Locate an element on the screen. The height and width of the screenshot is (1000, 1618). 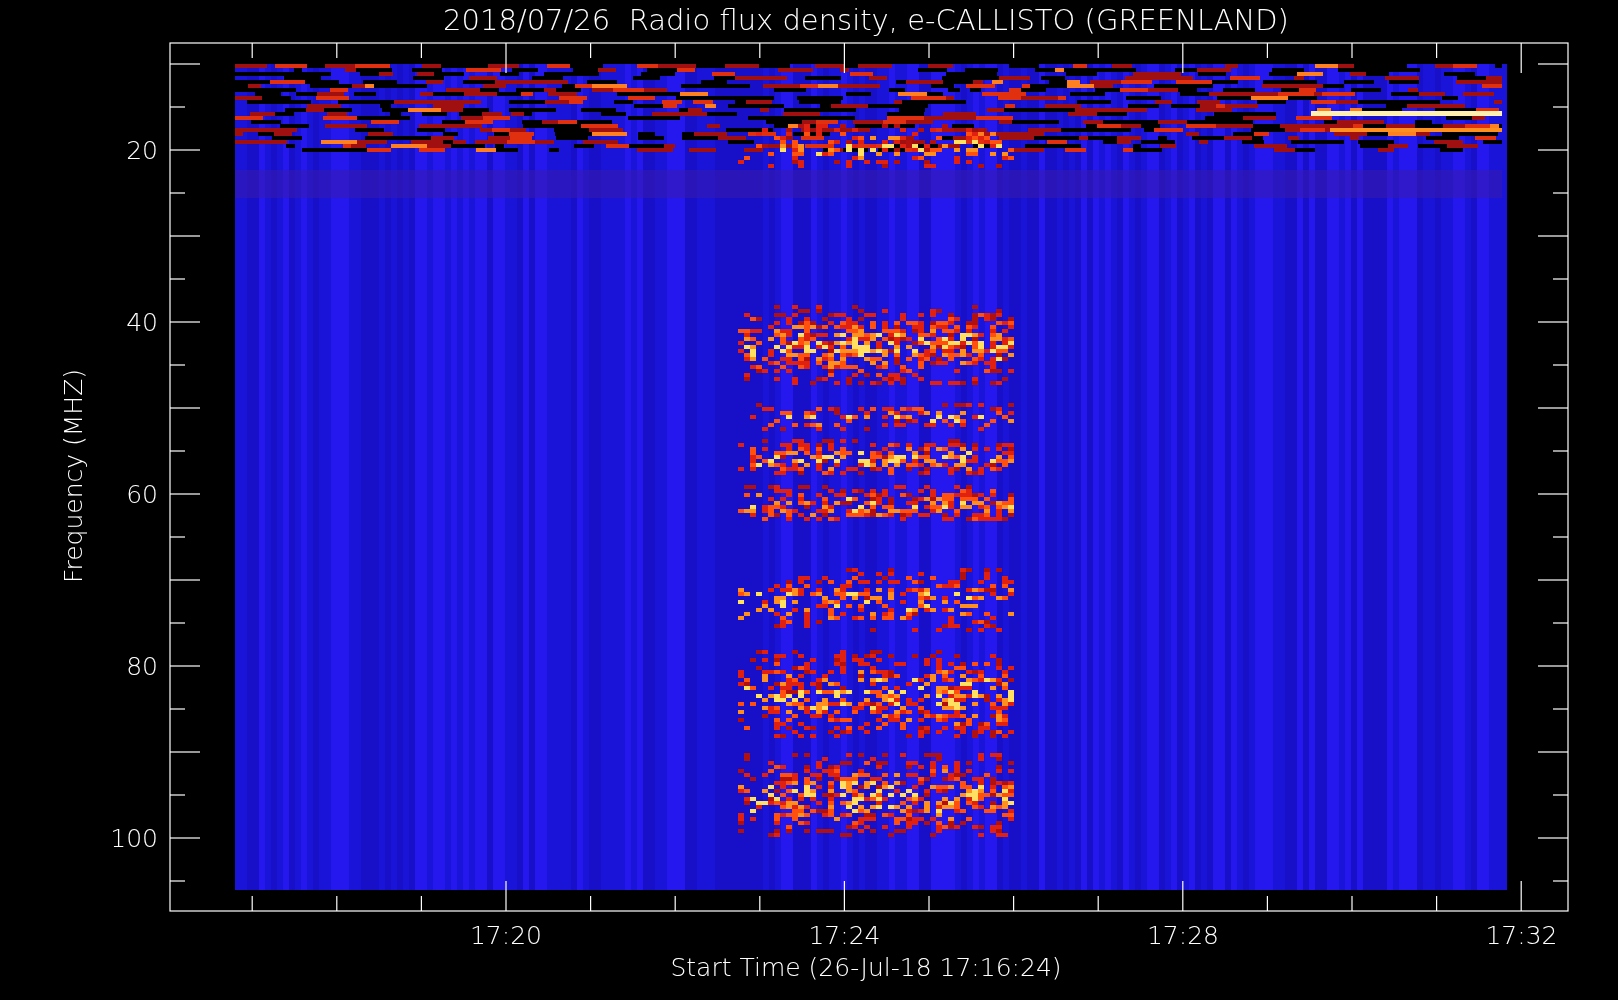
tick-label: 80 is located at coordinates (142, 666).